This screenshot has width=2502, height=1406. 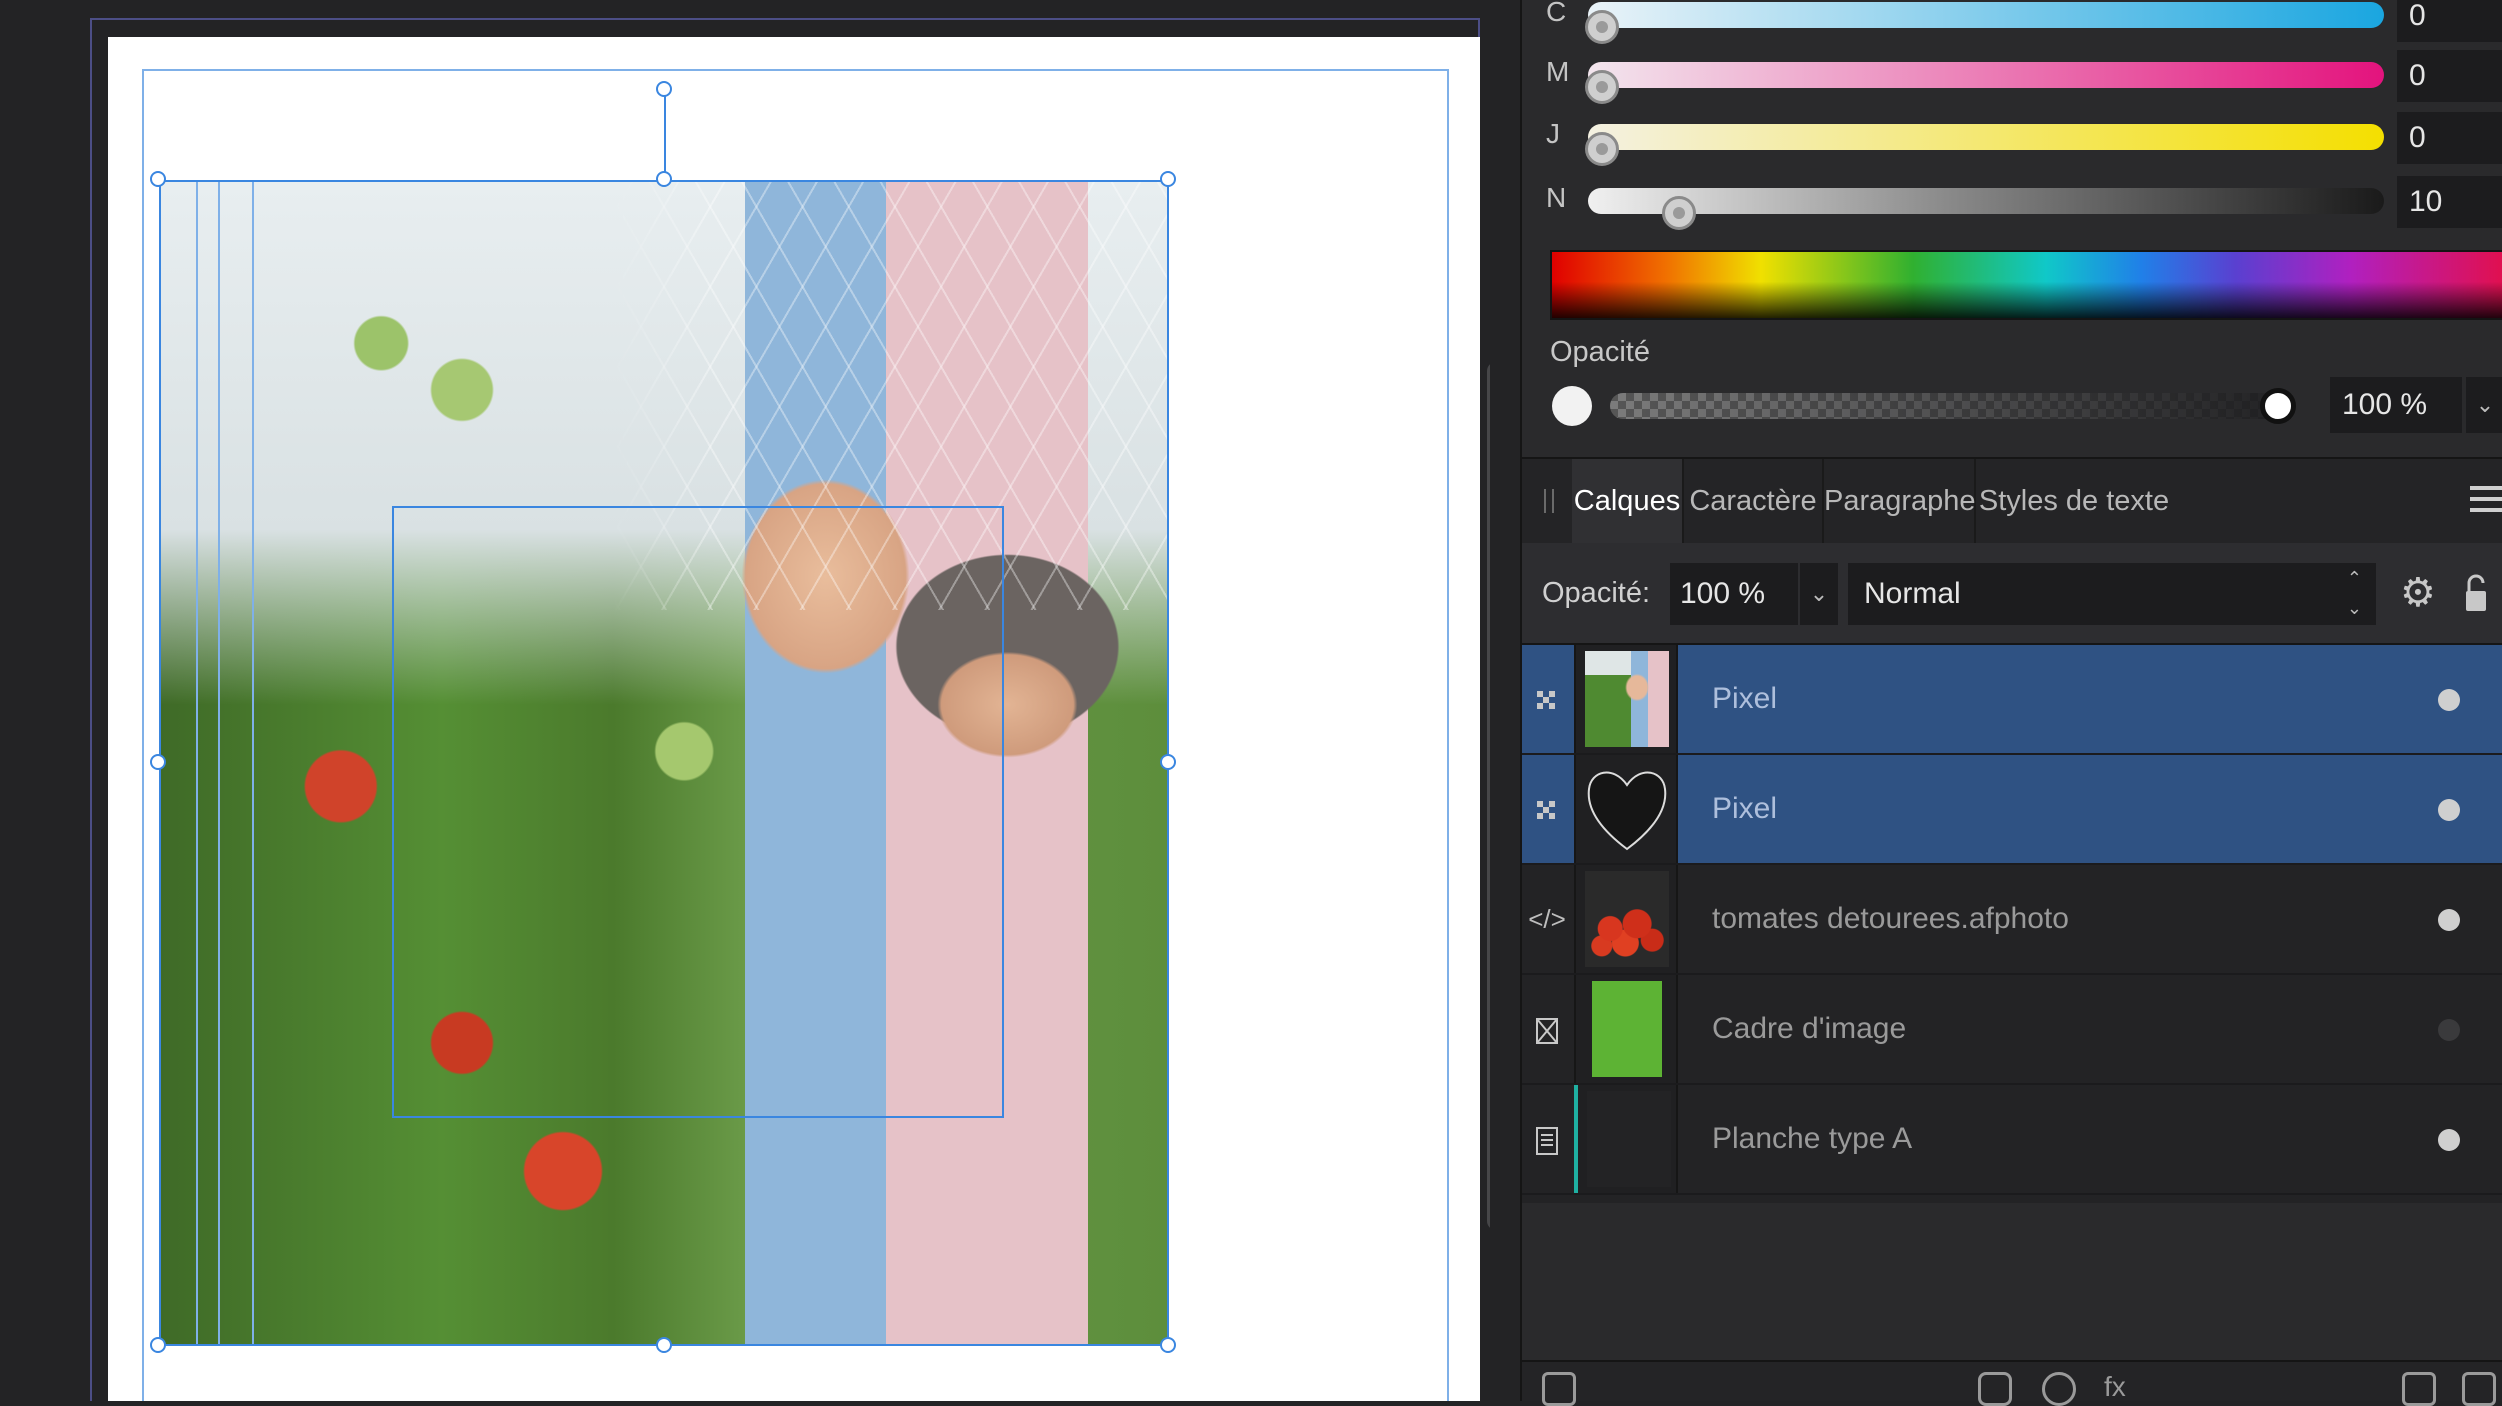 What do you see at coordinates (2026, 285) in the screenshot?
I see `color-spectrum` at bounding box center [2026, 285].